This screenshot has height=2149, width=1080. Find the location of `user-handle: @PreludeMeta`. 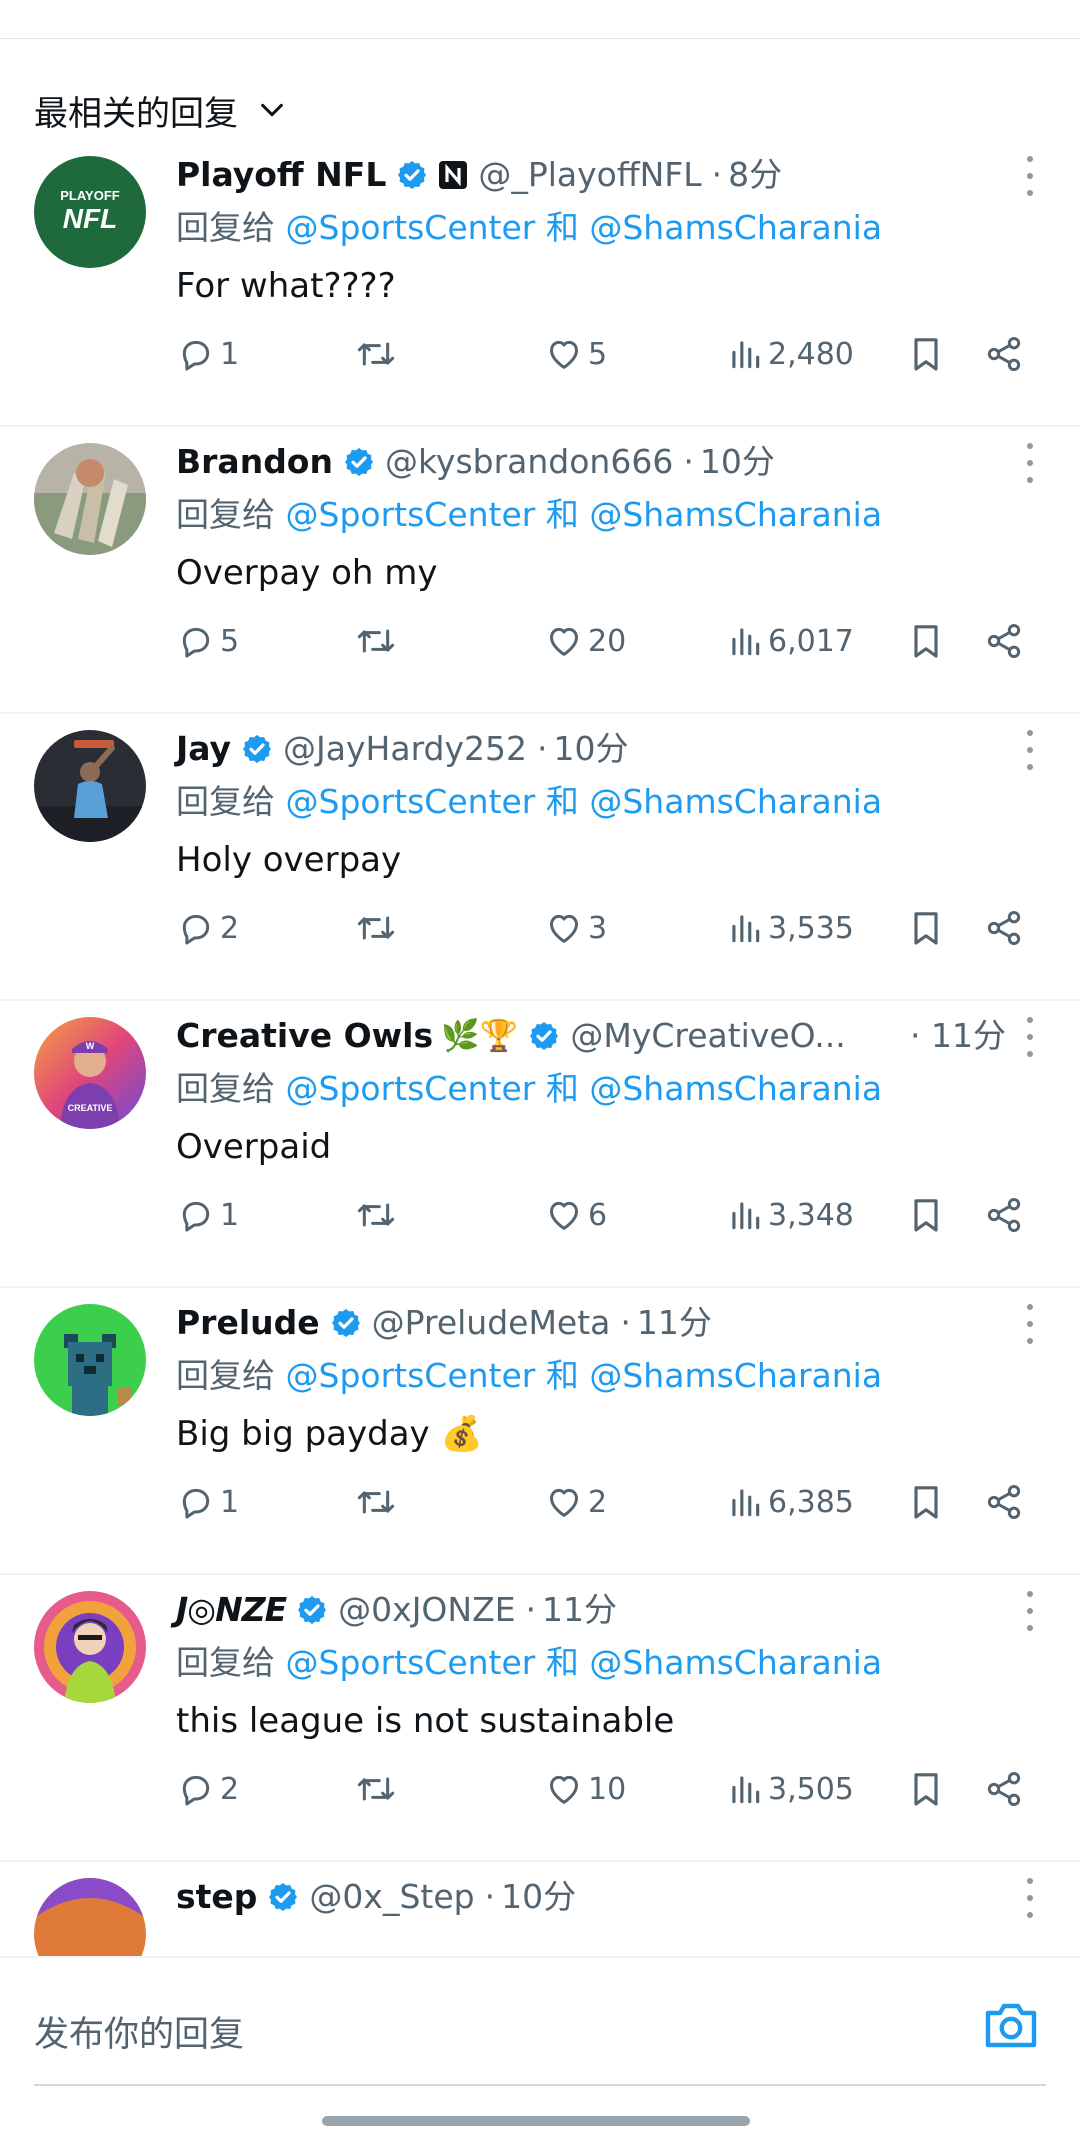

user-handle: @PreludeMeta is located at coordinates (491, 1323).